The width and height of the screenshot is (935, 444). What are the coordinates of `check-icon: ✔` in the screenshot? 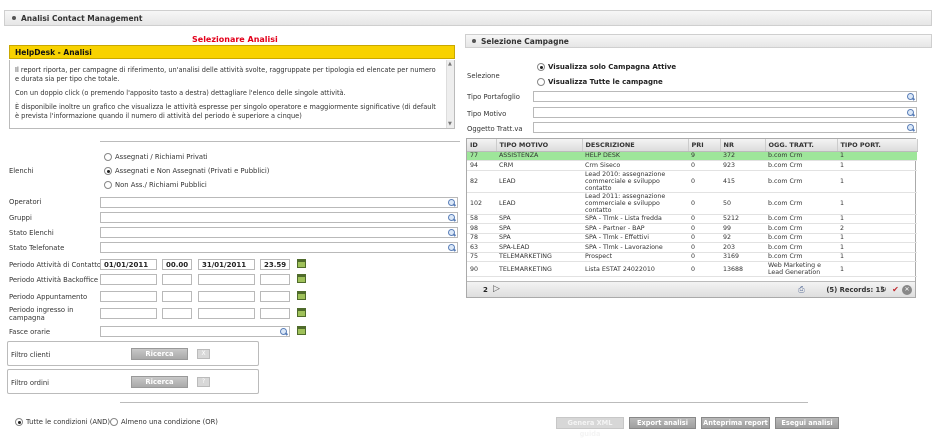 It's located at (895, 289).